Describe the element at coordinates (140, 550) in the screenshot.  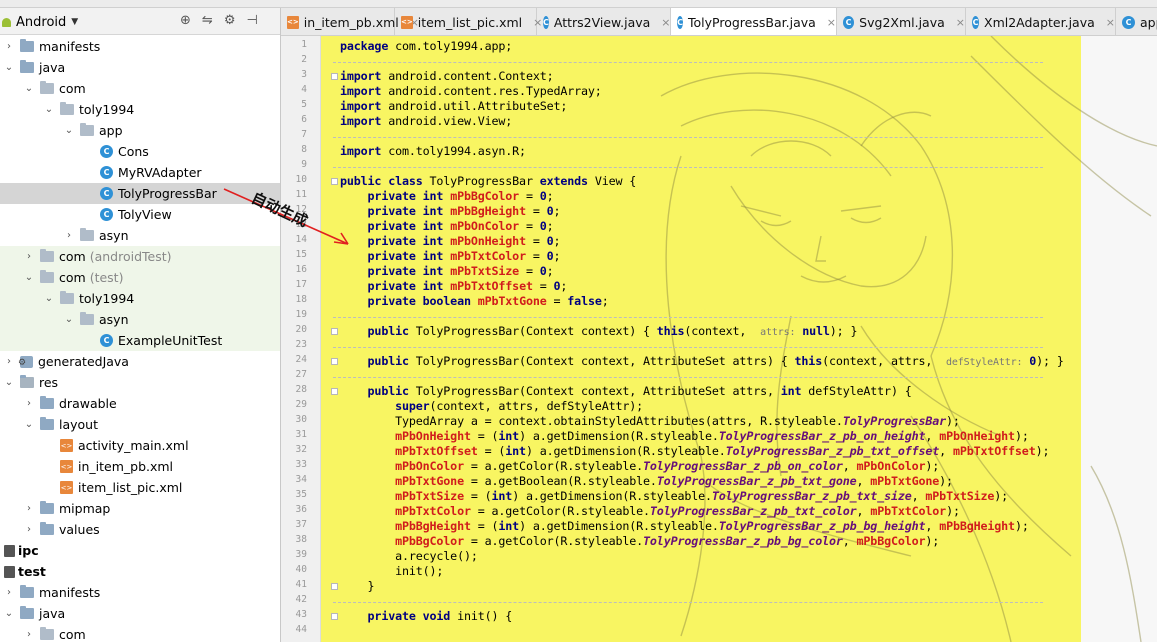
I see `tree-item: ipc` at that location.